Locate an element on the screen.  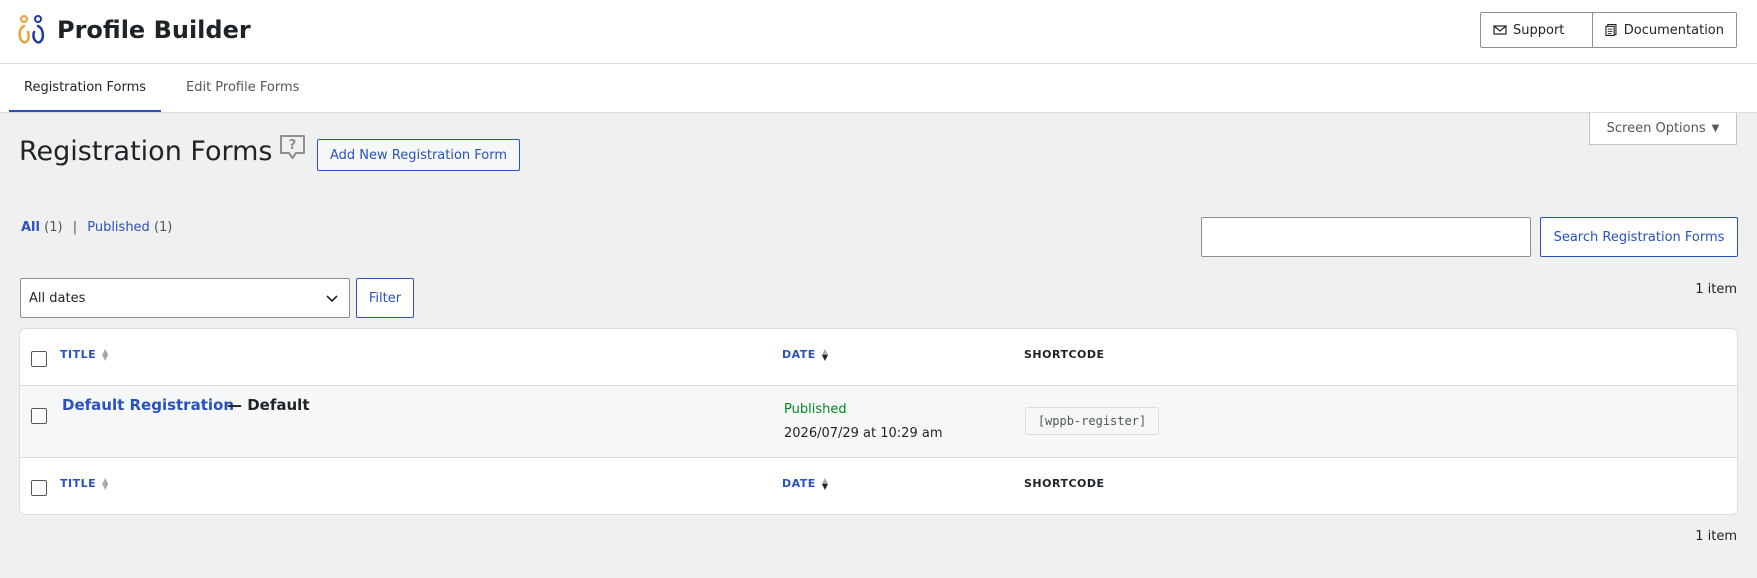
column-shortcode-label: SHORTCODE is located at coordinates (1064, 354).